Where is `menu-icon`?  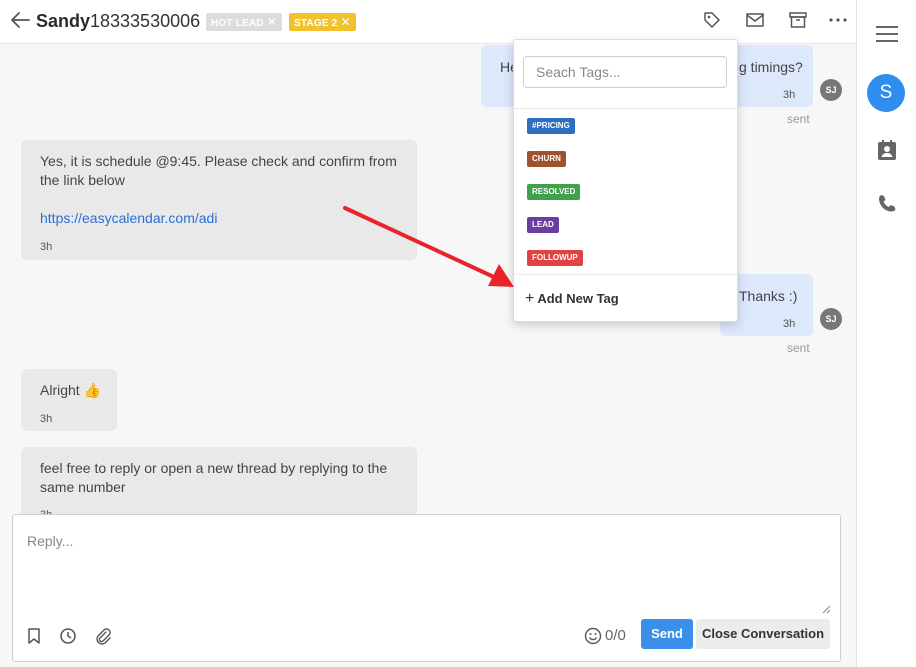 menu-icon is located at coordinates (887, 34).